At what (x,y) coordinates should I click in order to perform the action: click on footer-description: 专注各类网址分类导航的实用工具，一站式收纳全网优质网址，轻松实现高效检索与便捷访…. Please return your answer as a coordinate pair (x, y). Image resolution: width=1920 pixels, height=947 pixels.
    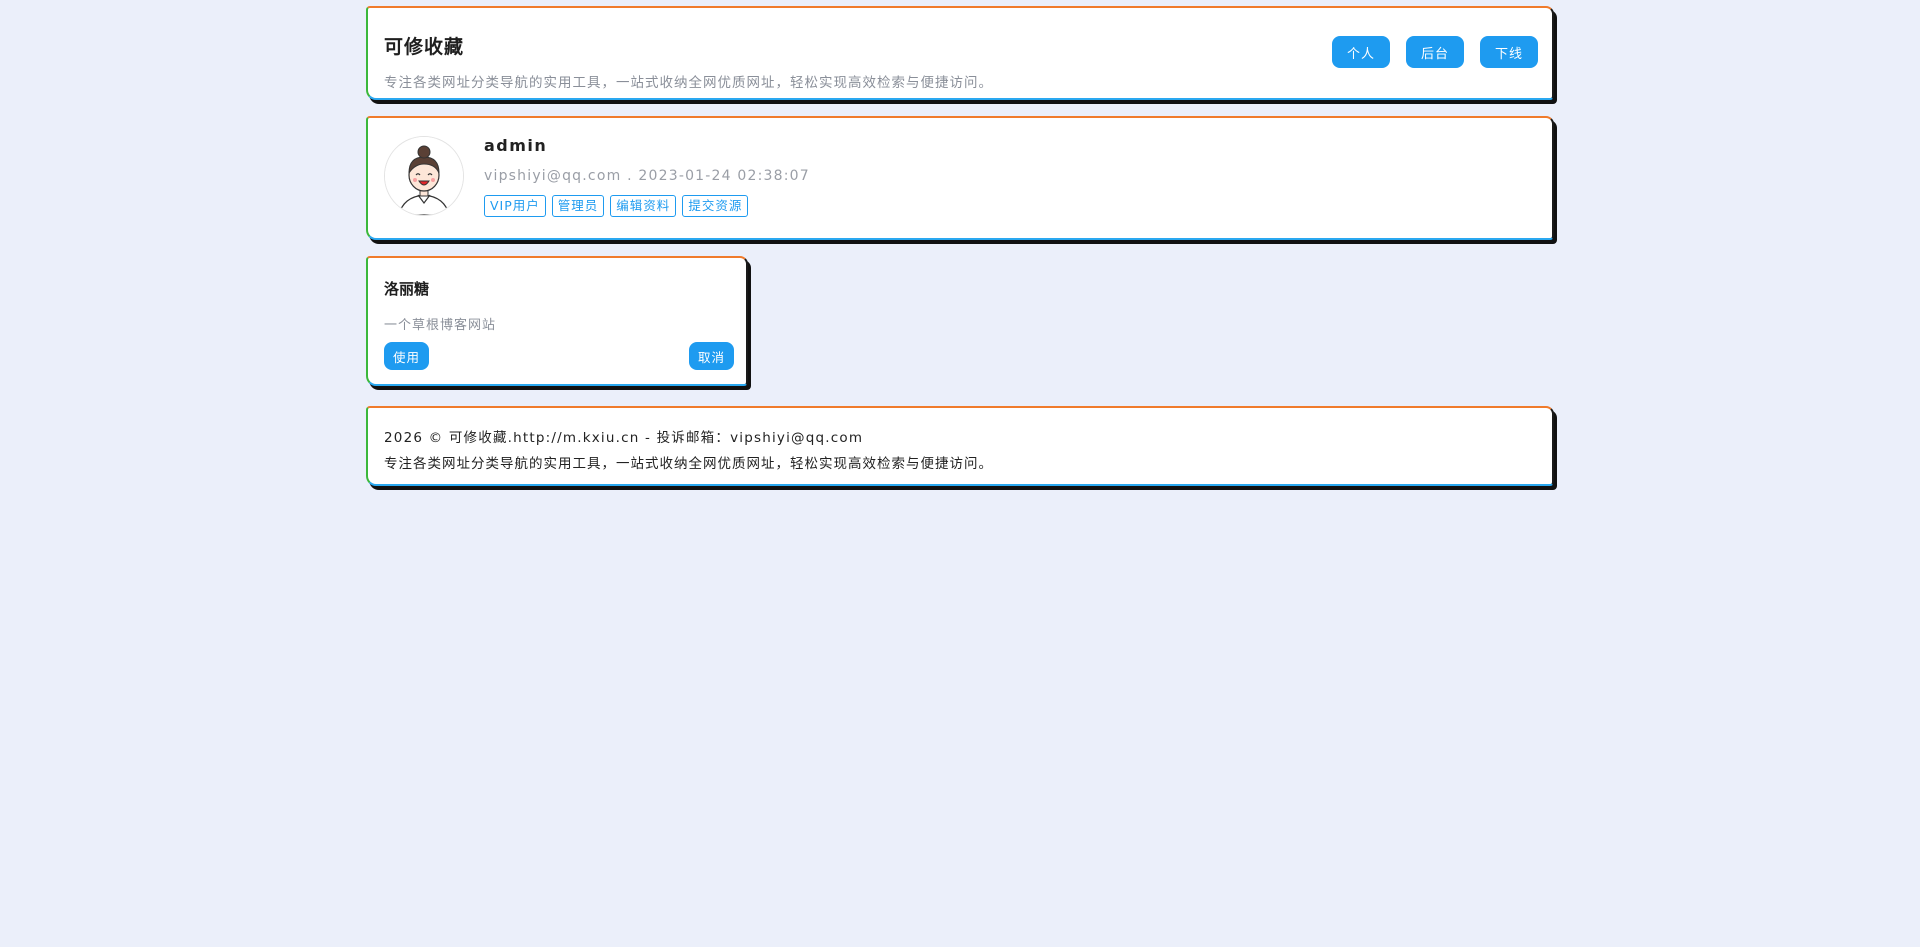
    Looking at the image, I should click on (688, 464).